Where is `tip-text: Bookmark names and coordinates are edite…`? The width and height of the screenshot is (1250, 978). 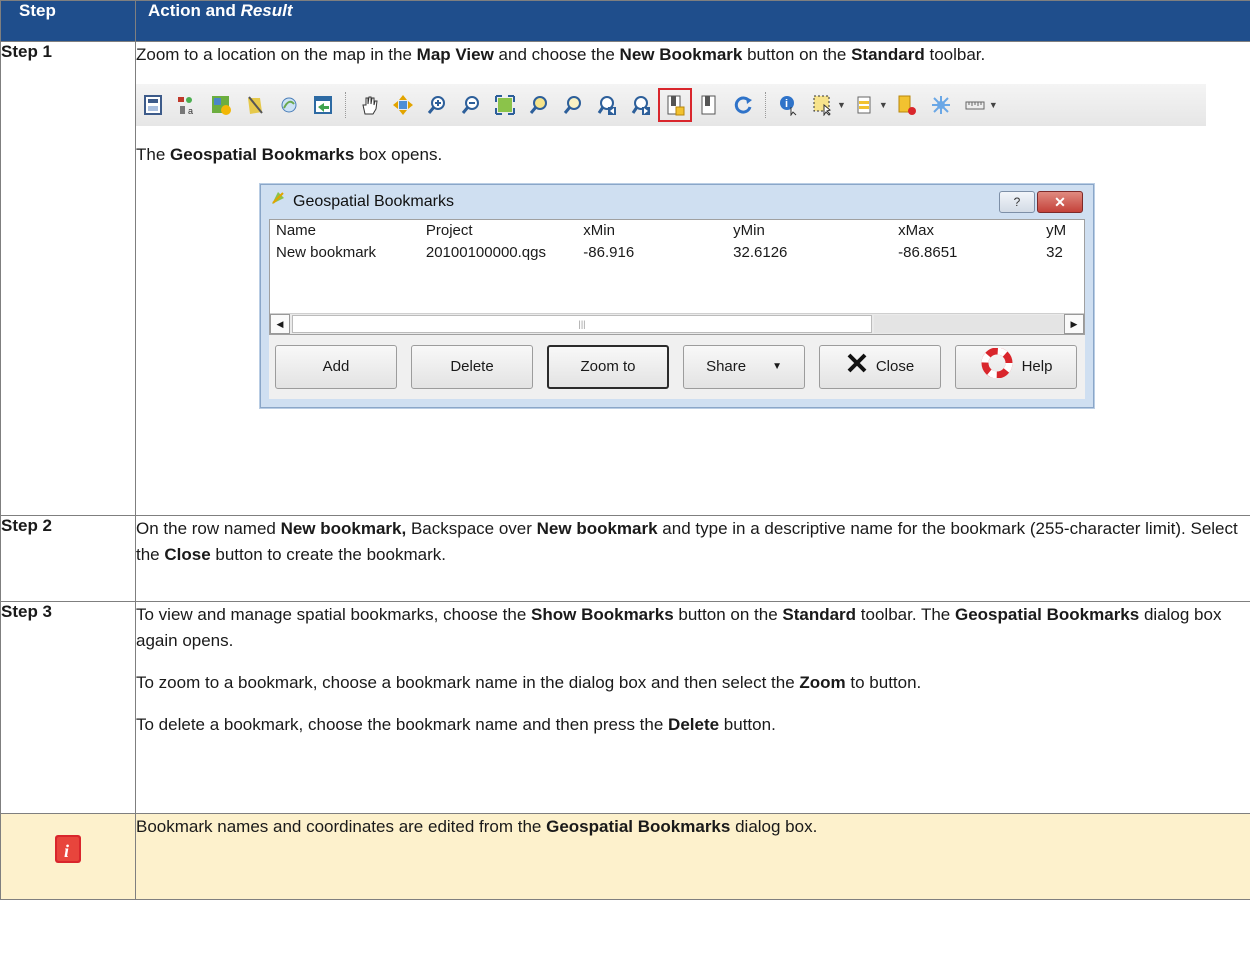 tip-text: Bookmark names and coordinates are edite… is located at coordinates (477, 826).